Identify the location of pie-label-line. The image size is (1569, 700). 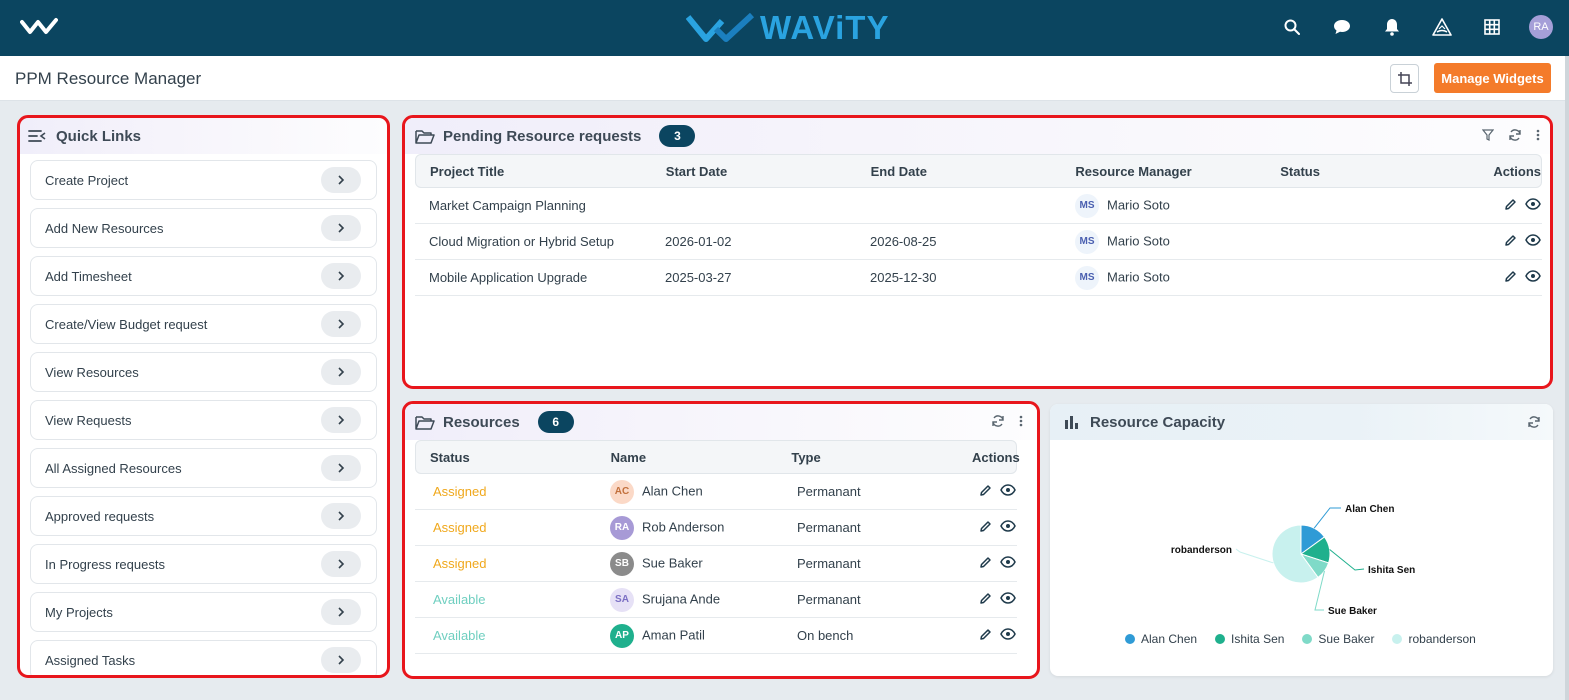
(1347, 560).